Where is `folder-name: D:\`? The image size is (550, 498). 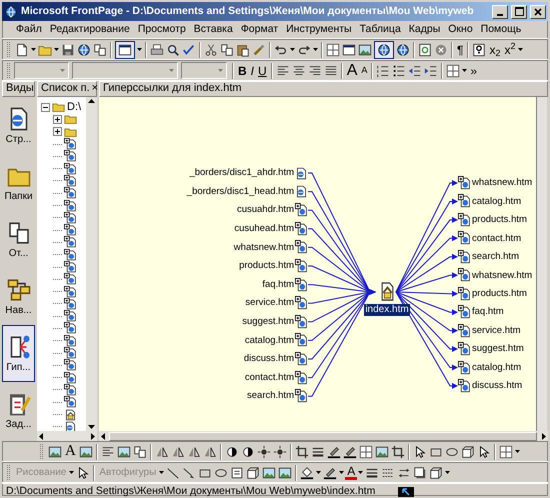 folder-name: D:\ is located at coordinates (74, 107).